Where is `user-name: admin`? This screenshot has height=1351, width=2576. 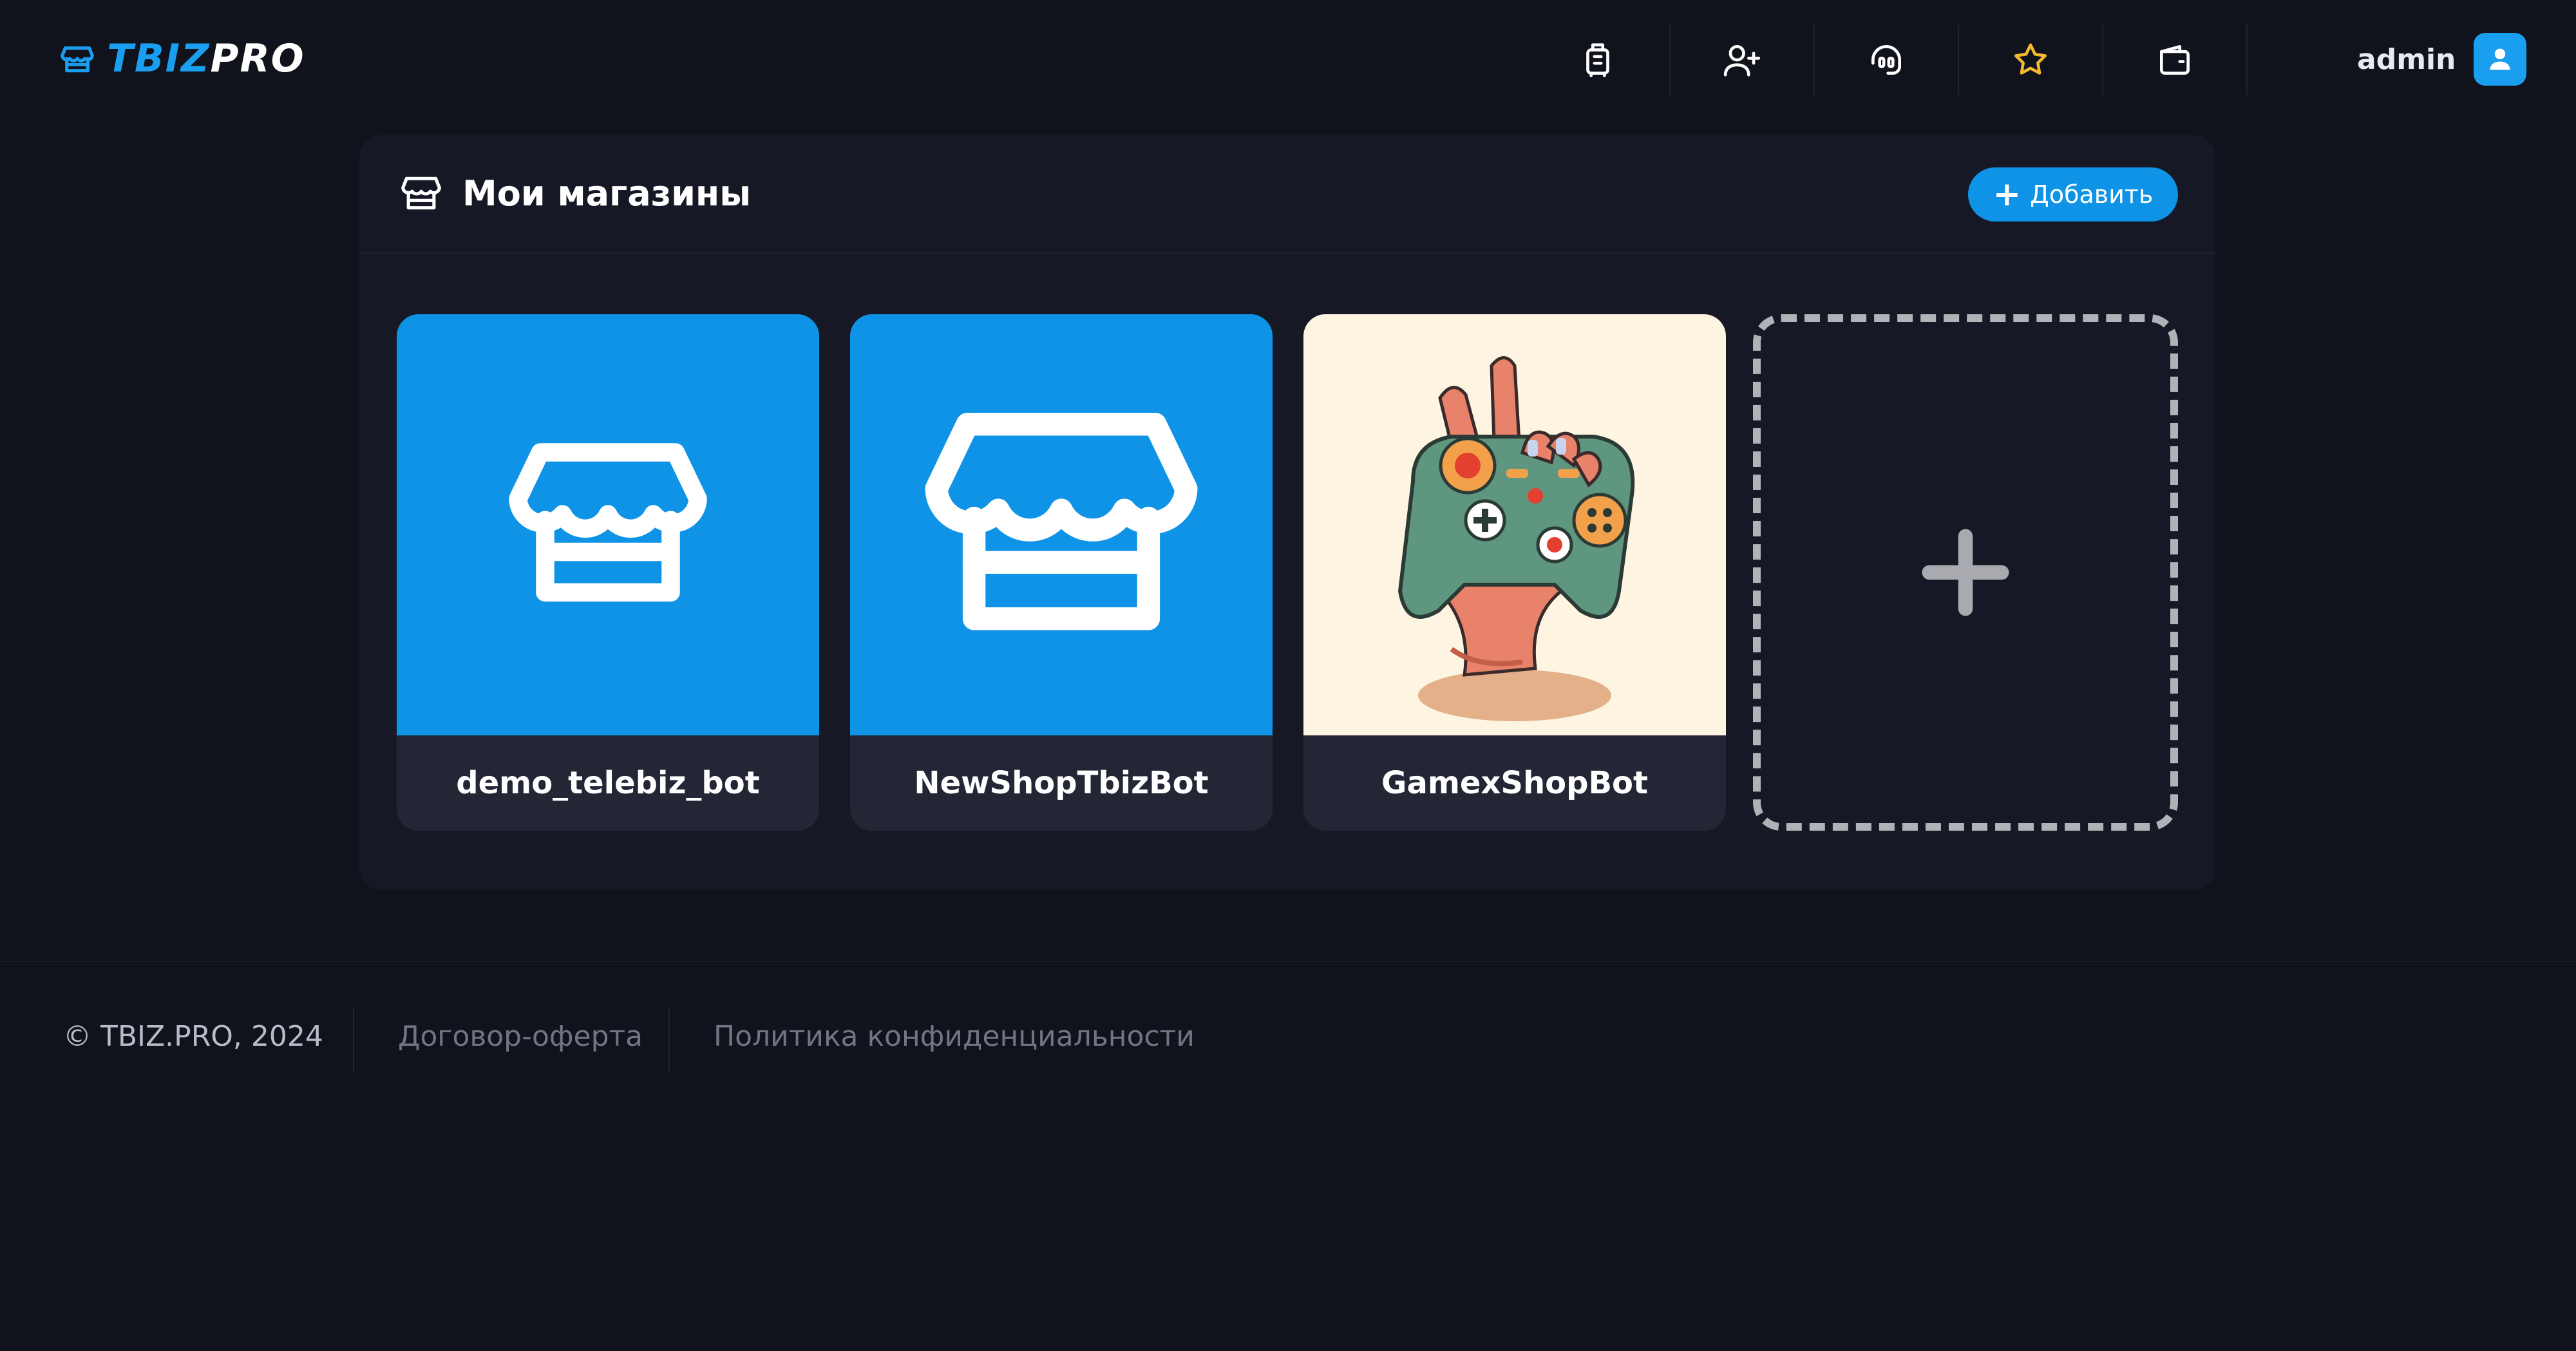
user-name: admin is located at coordinates (2406, 59).